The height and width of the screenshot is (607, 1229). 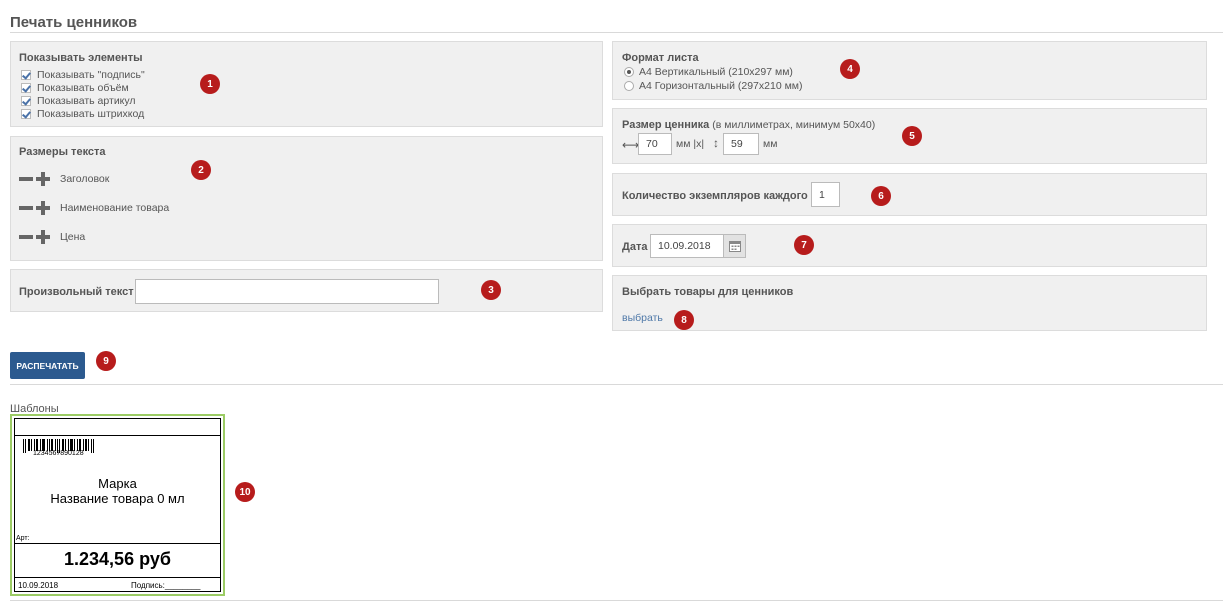 I want to click on select-goods-panel: Выбрать товары для ценников выбрать 8, so click(x=909, y=303).